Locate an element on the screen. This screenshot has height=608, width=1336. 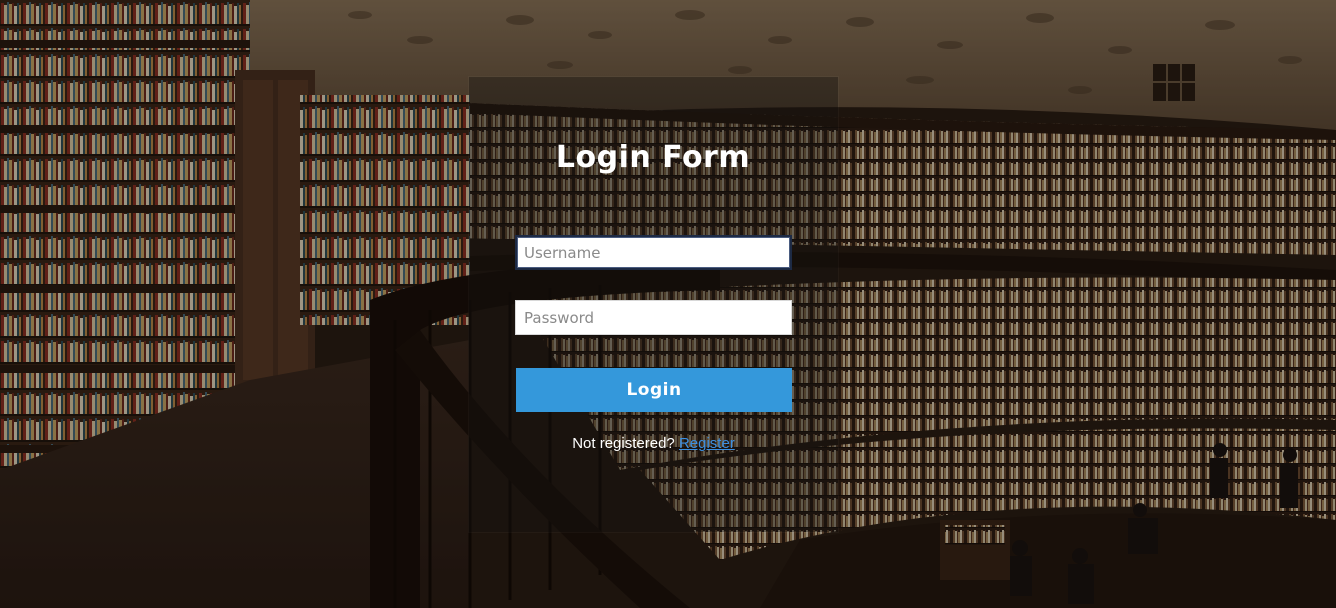
register-prompt-text: Not registered? is located at coordinates (623, 443).